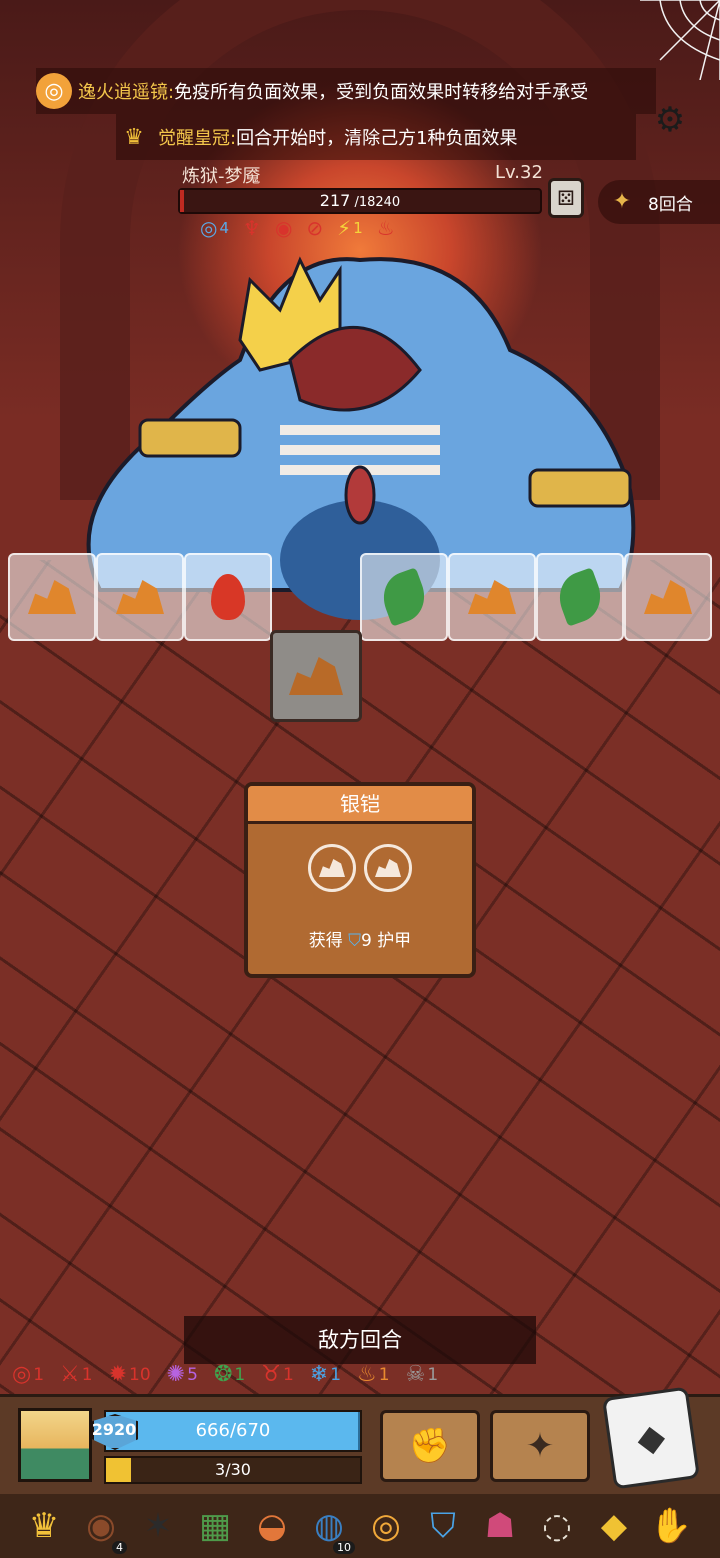  What do you see at coordinates (277, 1374) in the screenshot?
I see `status-devil: ♉ 1` at bounding box center [277, 1374].